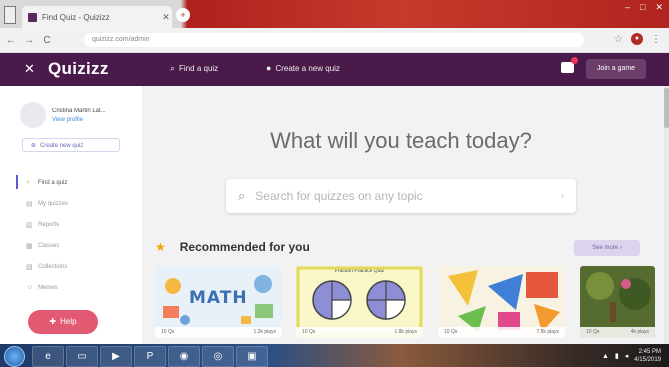 The width and height of the screenshot is (669, 367). I want to click on find-quiz-label: Find a quiz, so click(199, 68).